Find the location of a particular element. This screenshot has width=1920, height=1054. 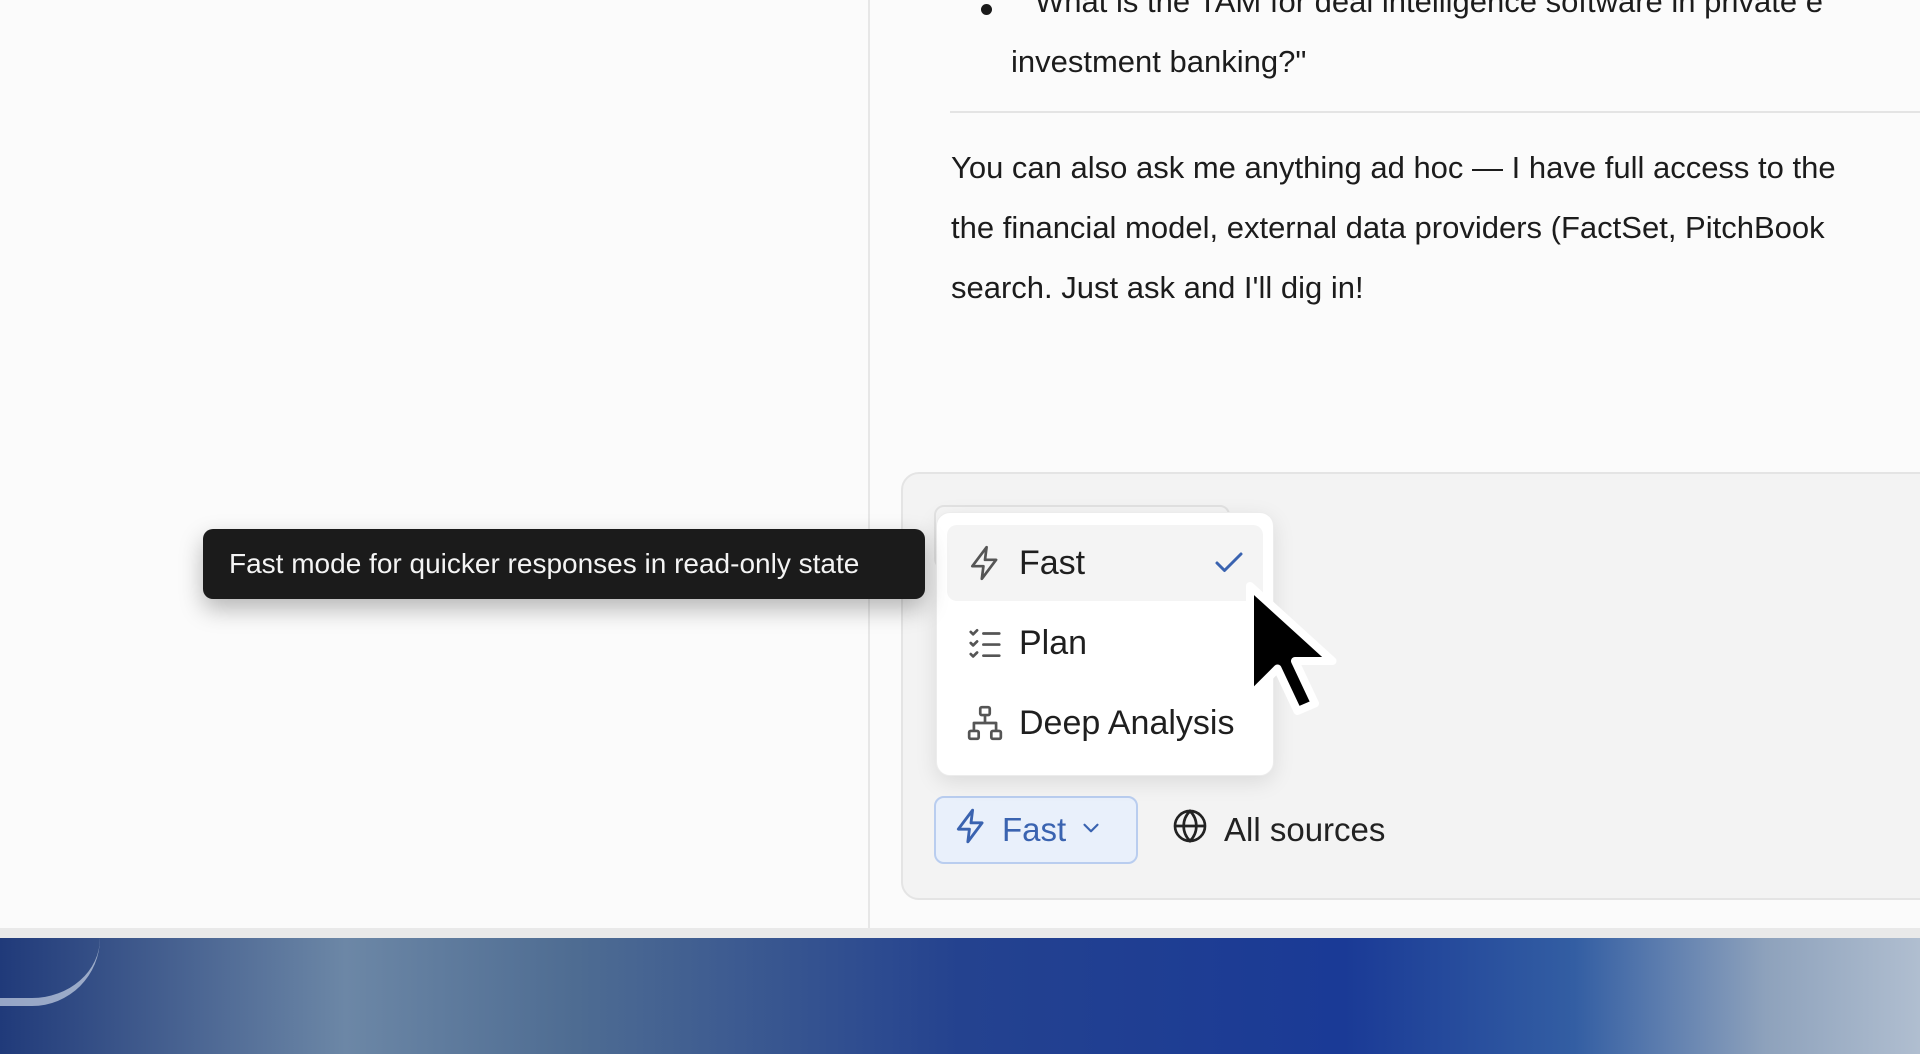

checklist-icon is located at coordinates (985, 643).